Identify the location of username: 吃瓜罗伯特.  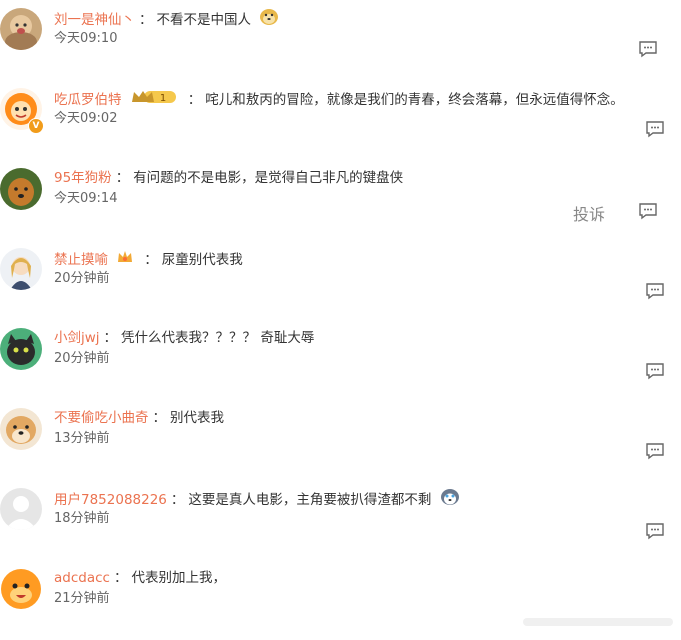
(88, 100).